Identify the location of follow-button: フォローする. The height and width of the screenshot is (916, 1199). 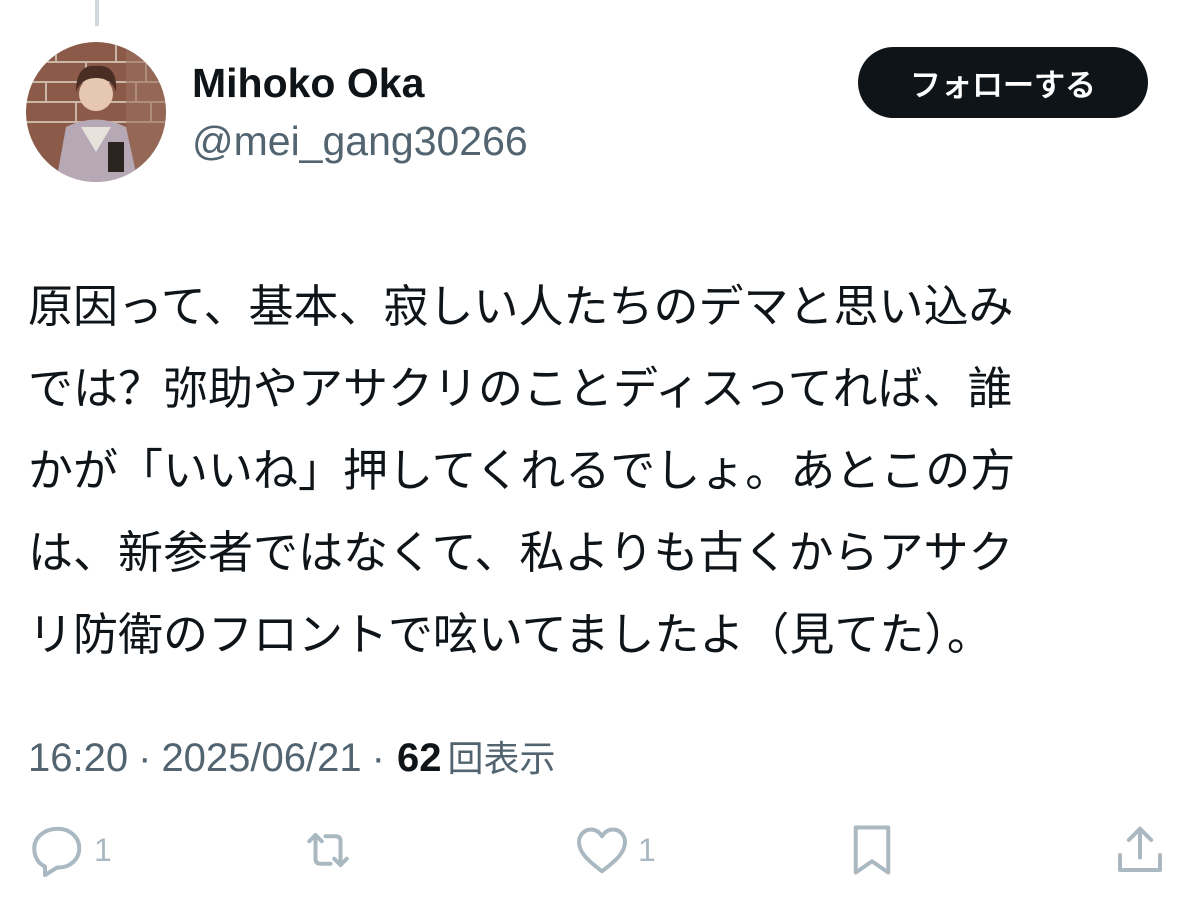
(1003, 82).